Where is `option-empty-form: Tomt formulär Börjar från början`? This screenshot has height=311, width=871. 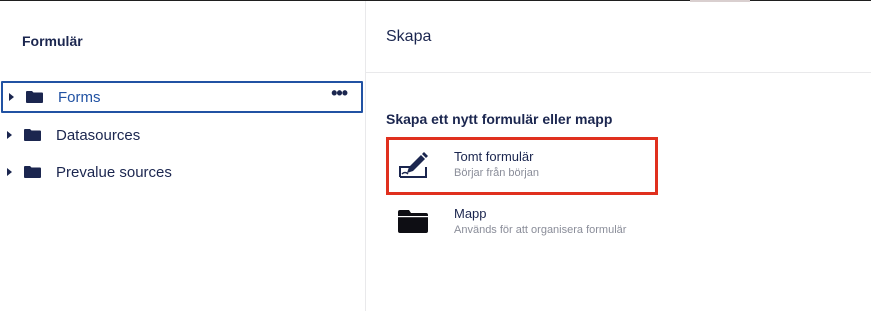
option-empty-form: Tomt formulär Börjar från början is located at coordinates (522, 166).